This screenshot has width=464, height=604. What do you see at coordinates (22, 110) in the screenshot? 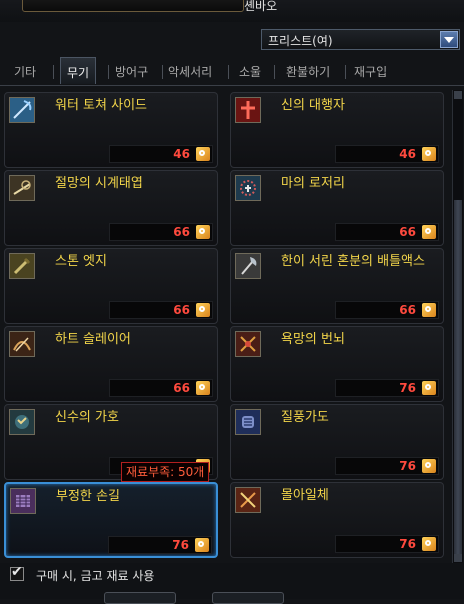
I see `scythe-icon` at bounding box center [22, 110].